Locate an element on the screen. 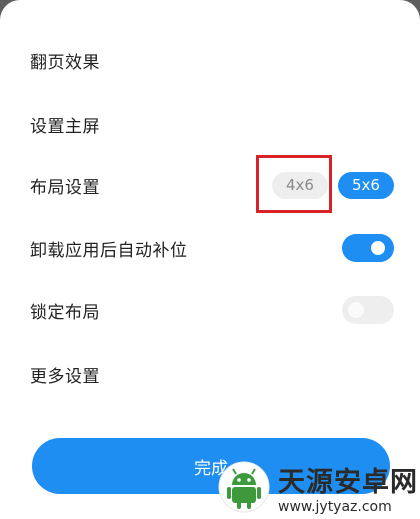  more-settings-label: 更多设置 is located at coordinates (65, 376).